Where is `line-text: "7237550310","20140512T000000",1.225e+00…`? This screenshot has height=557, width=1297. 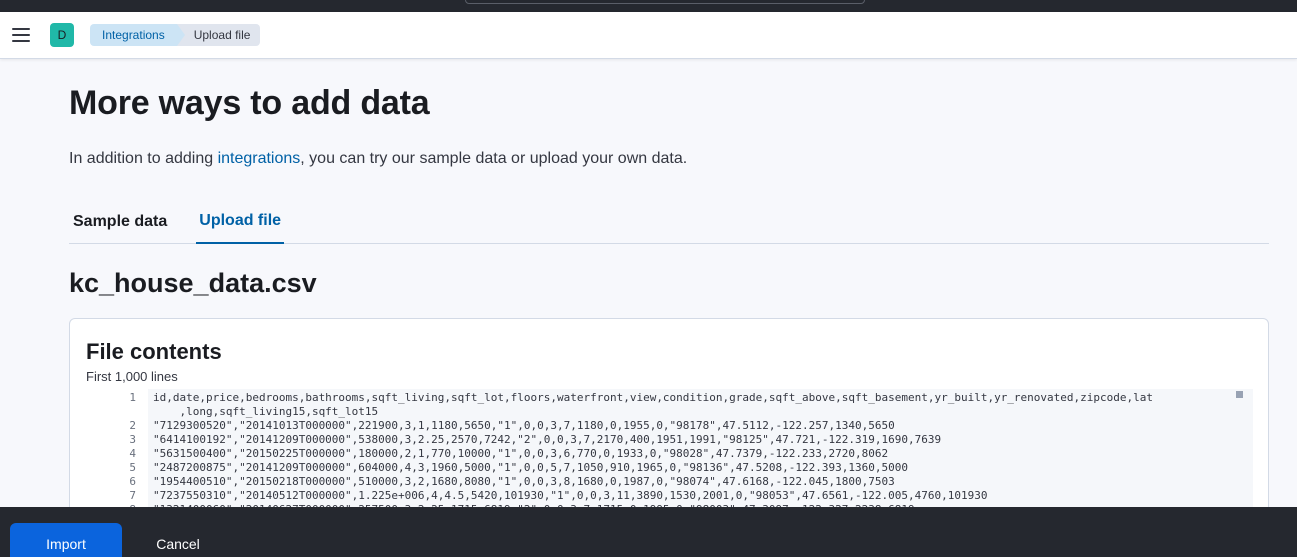
line-text: "7237550310","20140512T000000",1.225e+00… is located at coordinates (570, 495).